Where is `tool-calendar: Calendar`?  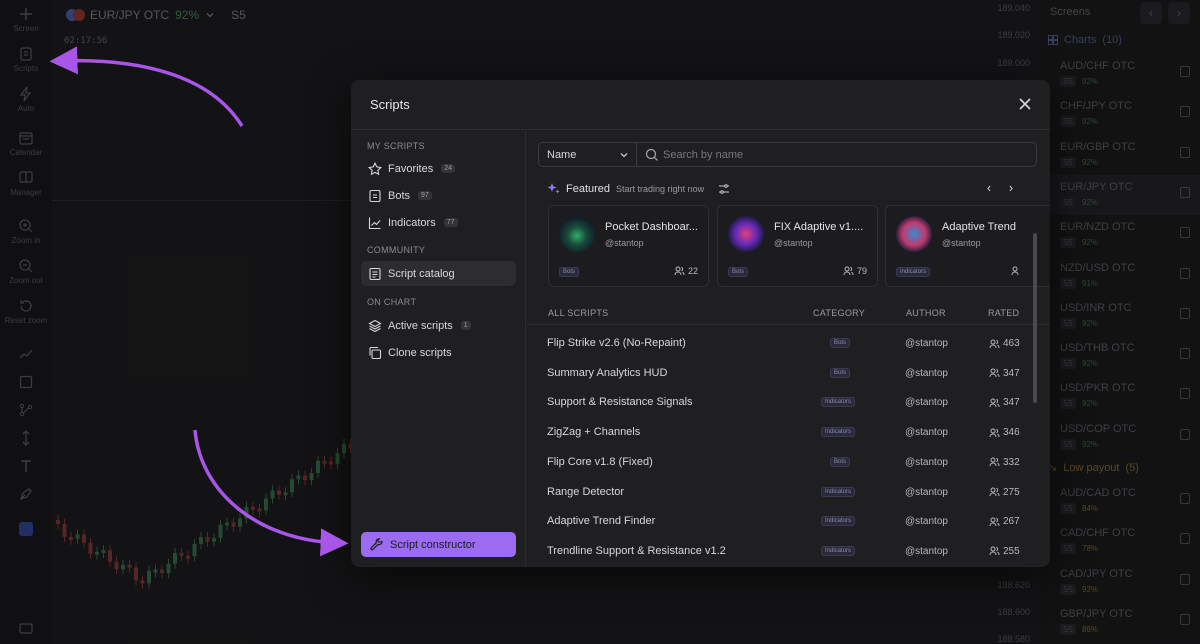
tool-calendar: Calendar is located at coordinates (26, 143).